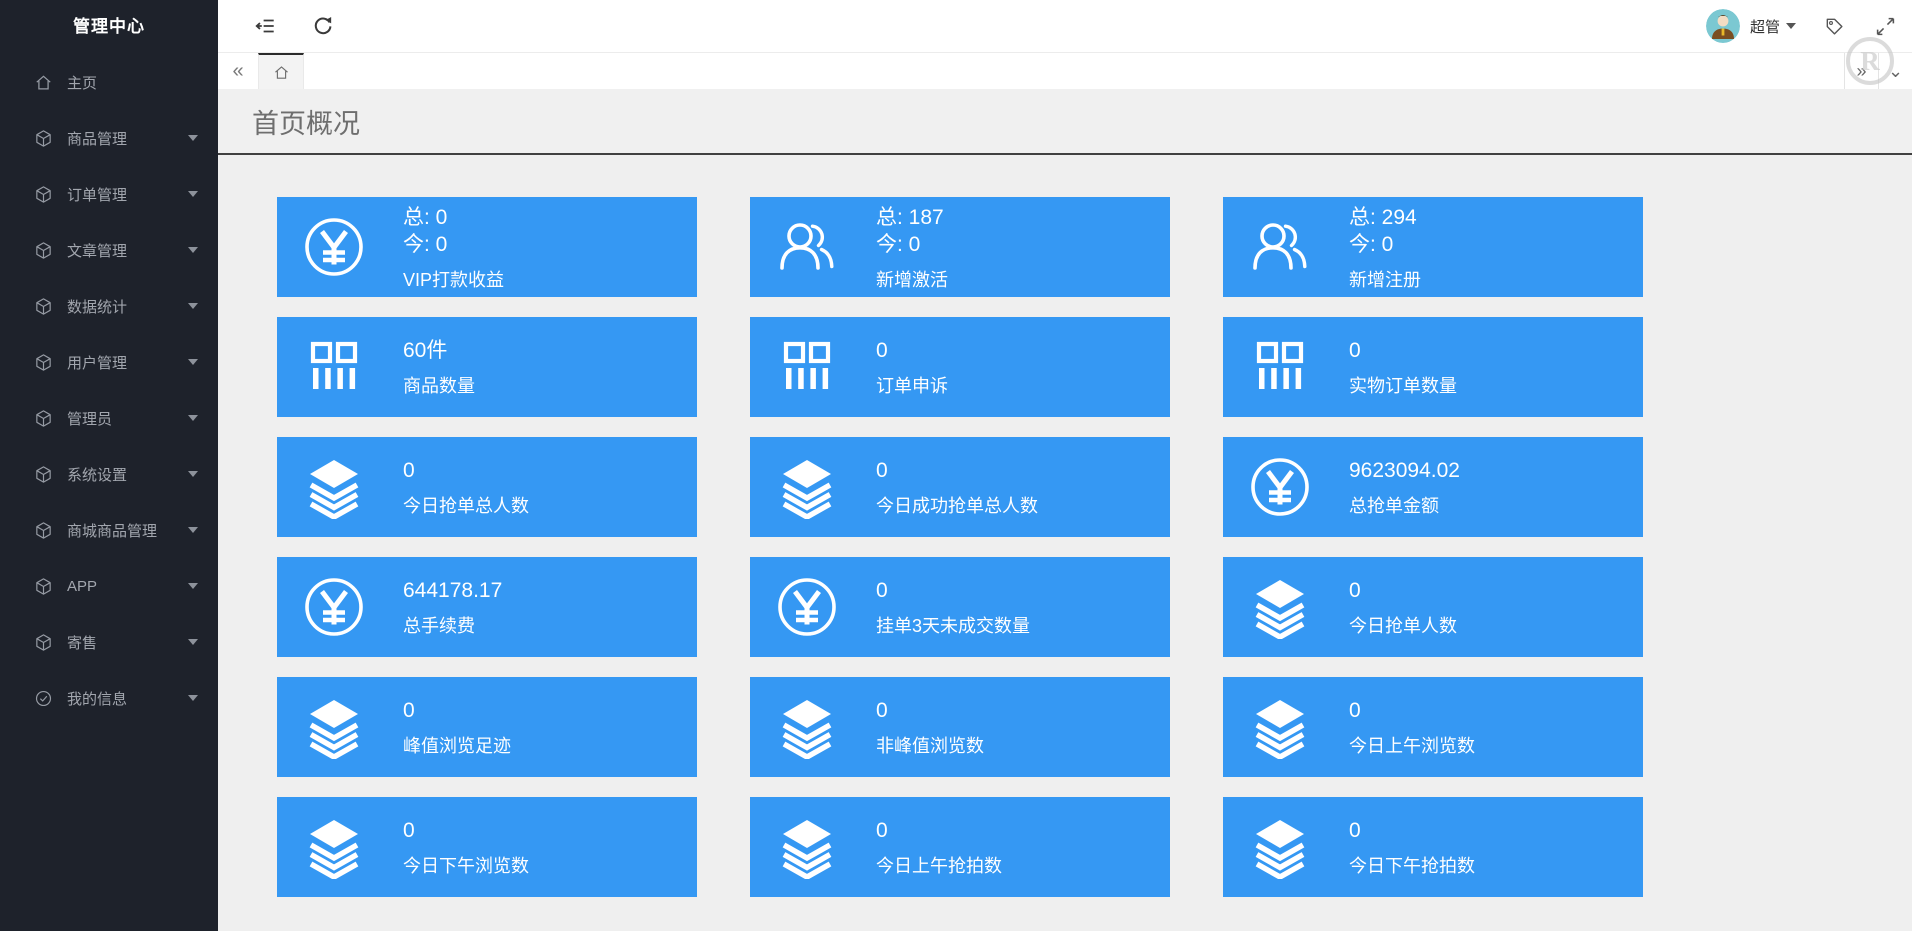  I want to click on sidebar-item-admins: 管理员, so click(109, 418).